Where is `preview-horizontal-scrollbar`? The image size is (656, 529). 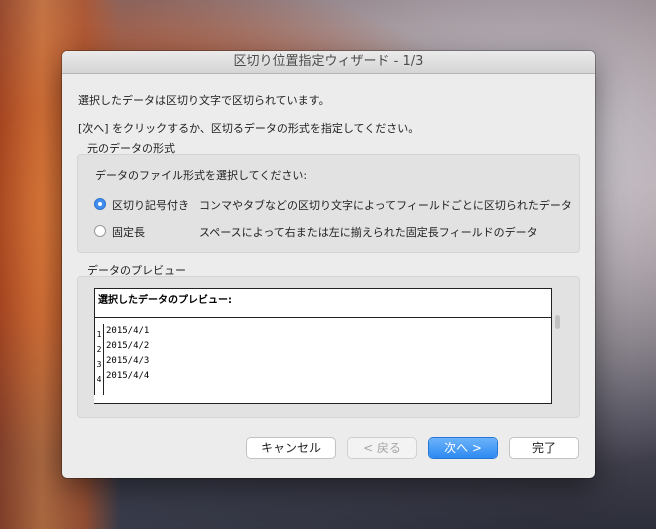 preview-horizontal-scrollbar is located at coordinates (322, 399).